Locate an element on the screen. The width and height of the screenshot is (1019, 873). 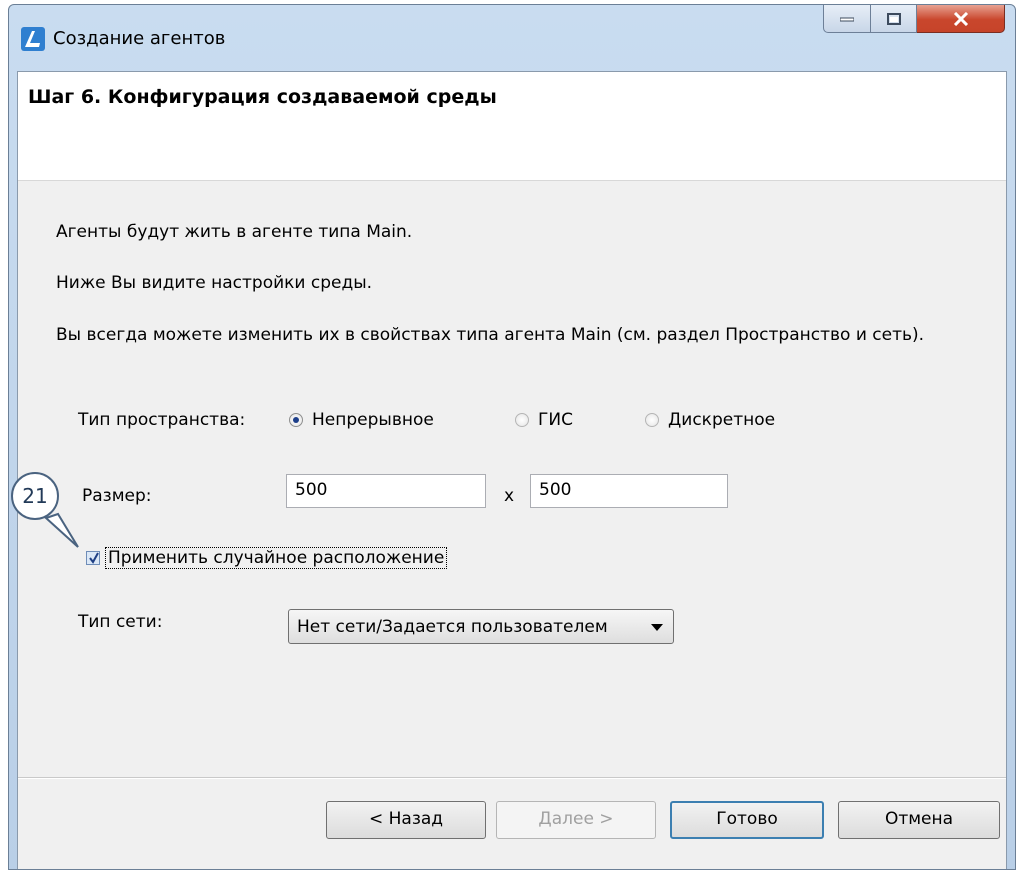
radio-gis: ГИС is located at coordinates (544, 420).